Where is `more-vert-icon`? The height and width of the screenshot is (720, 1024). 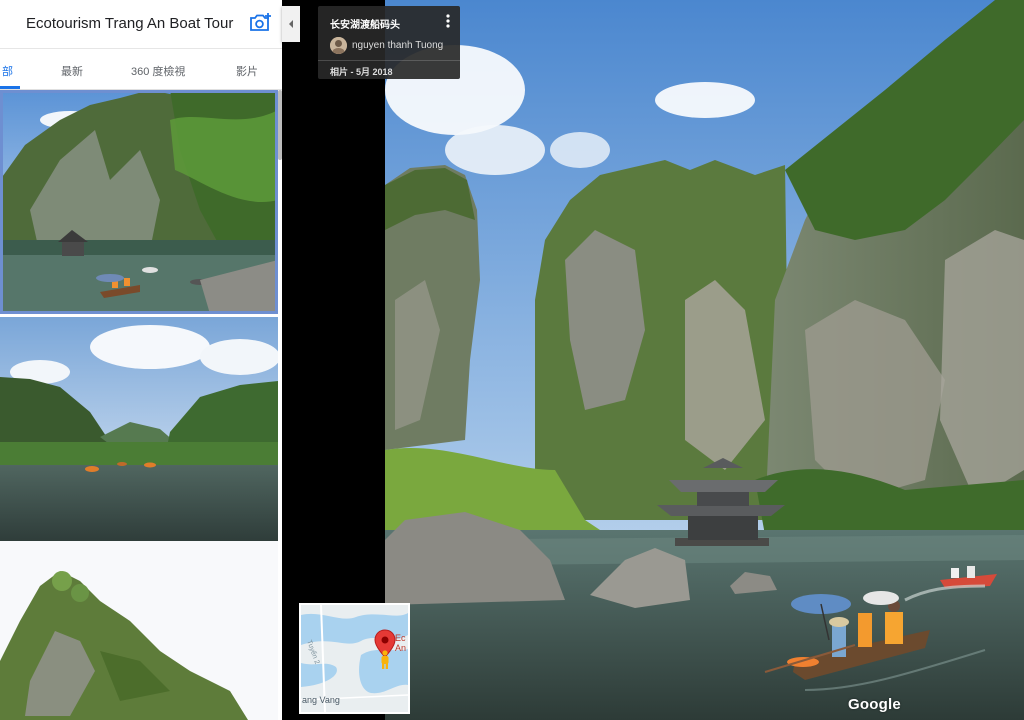 more-vert-icon is located at coordinates (448, 21).